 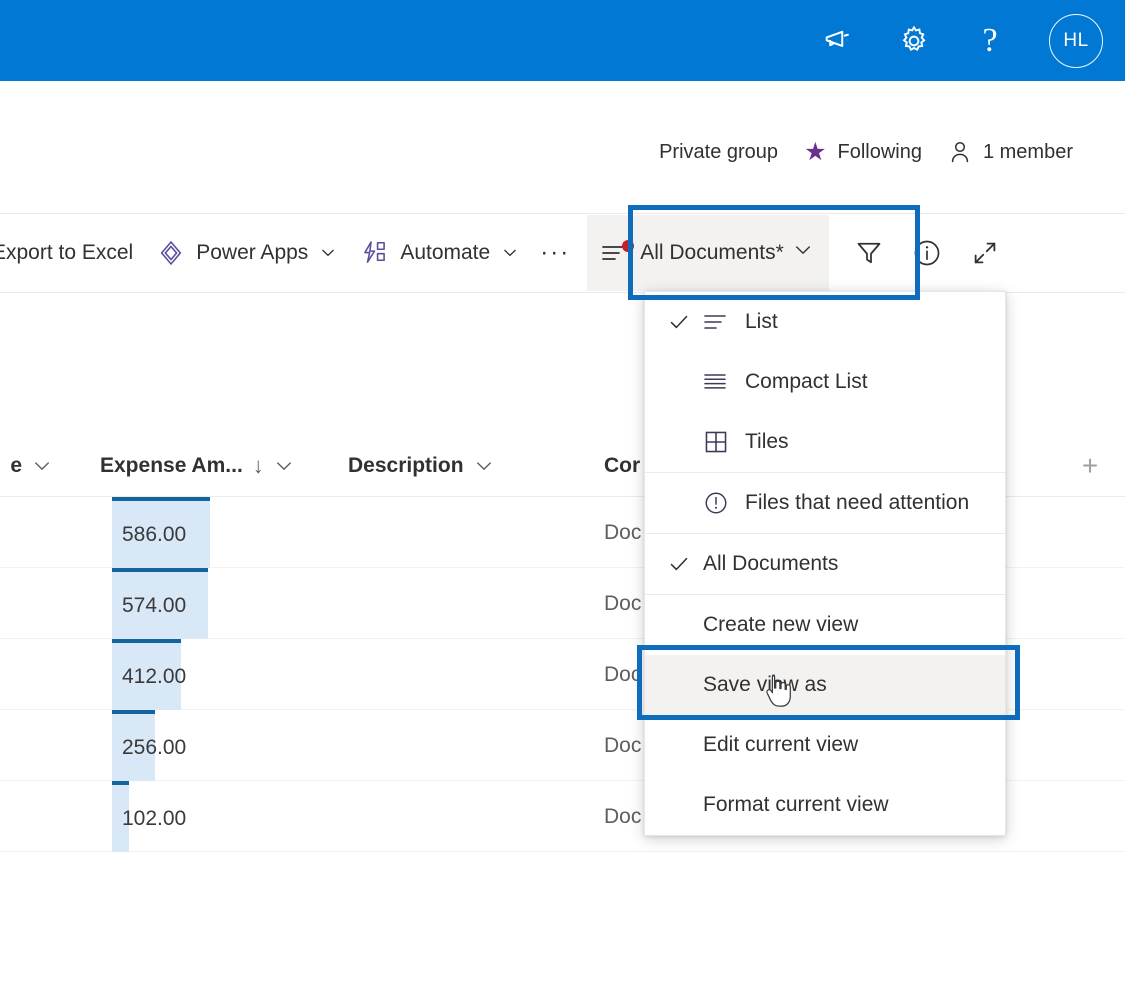 I want to click on data-bar: 102.00, so click(x=149, y=816).